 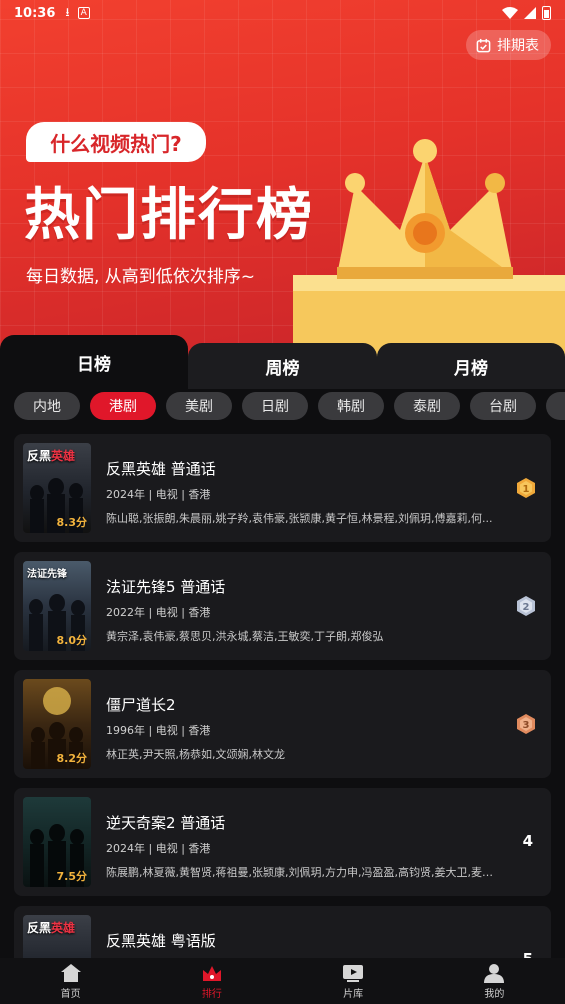 I want to click on tab-monthly: 月榜, so click(x=471, y=366).